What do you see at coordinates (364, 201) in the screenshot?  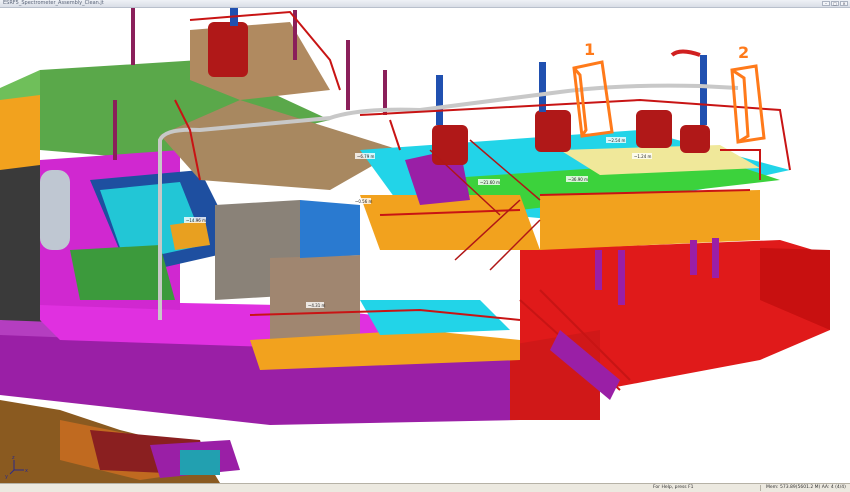 I see `measurement-label: ~0.56 m` at bounding box center [364, 201].